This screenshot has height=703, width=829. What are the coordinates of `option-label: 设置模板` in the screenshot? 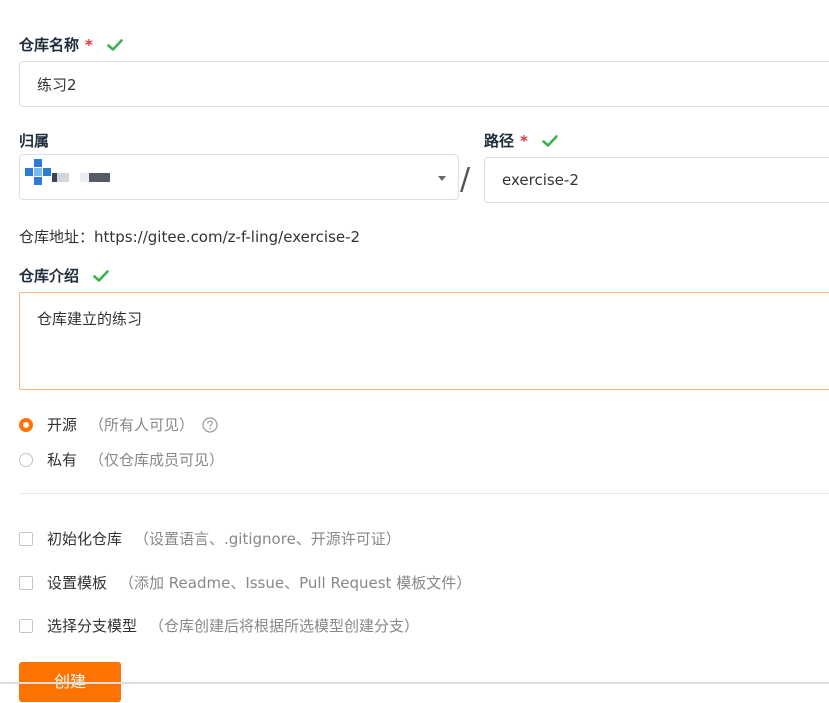 It's located at (77, 583).